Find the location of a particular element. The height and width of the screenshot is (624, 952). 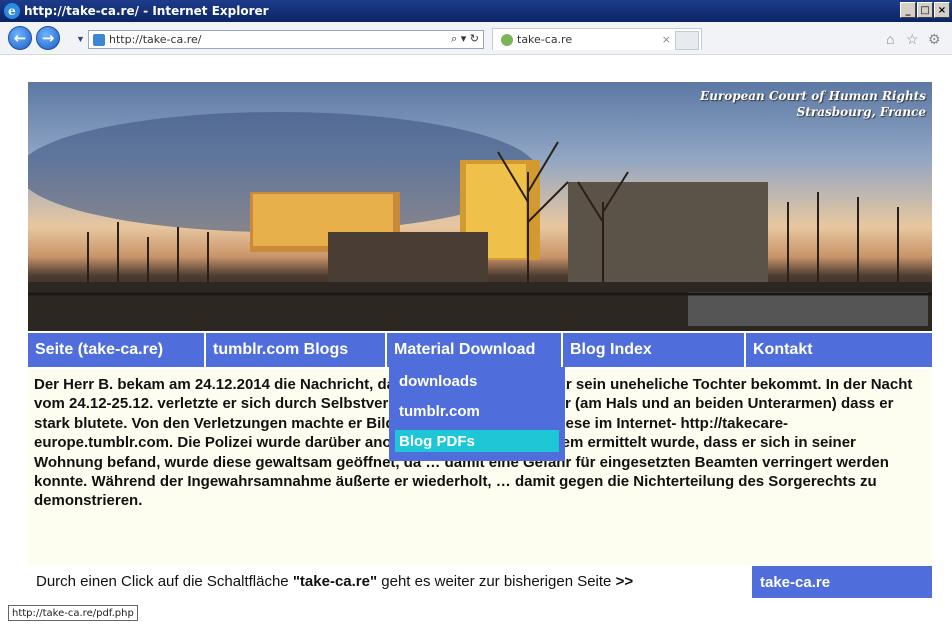

dropdown-item-blog-pdfs: Blog PDFs is located at coordinates (477, 441).